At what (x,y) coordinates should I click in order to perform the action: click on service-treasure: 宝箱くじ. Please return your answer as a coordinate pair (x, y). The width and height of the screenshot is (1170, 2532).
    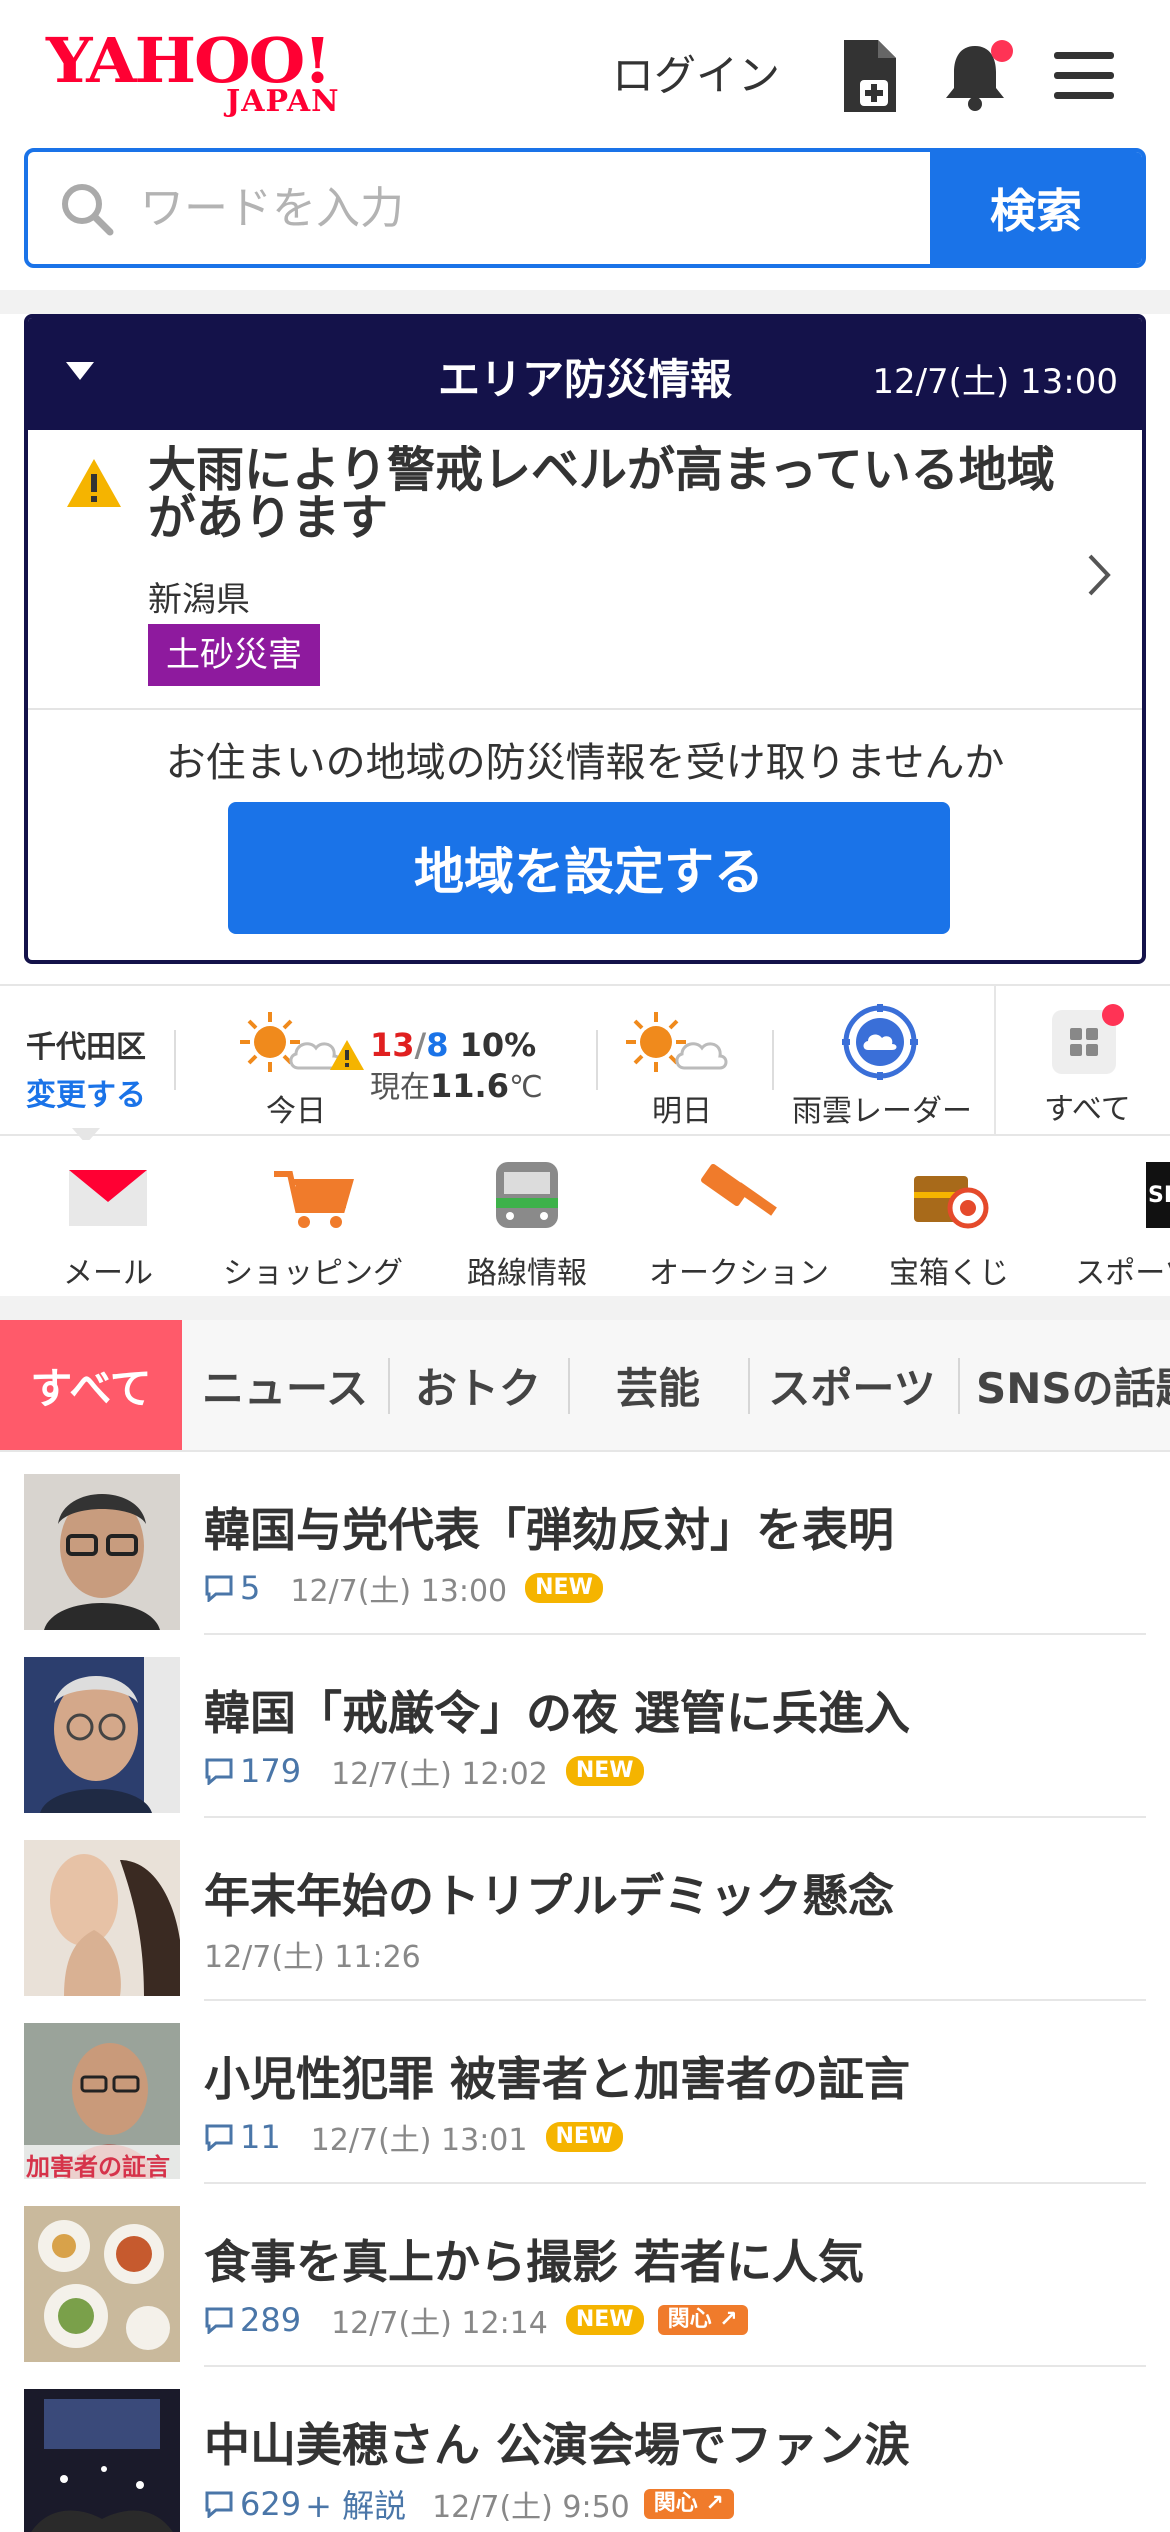
    Looking at the image, I should click on (949, 1225).